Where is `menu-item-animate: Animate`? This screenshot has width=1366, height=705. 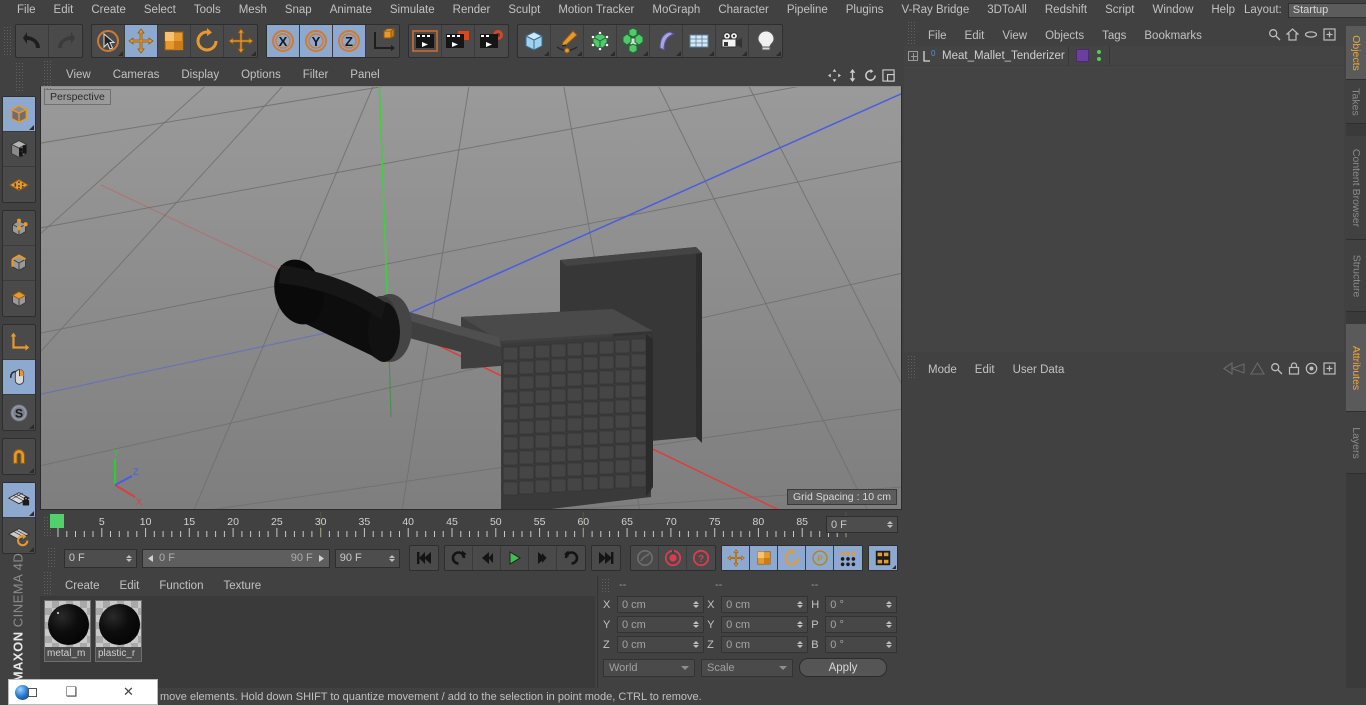
menu-item-animate: Animate is located at coordinates (351, 10).